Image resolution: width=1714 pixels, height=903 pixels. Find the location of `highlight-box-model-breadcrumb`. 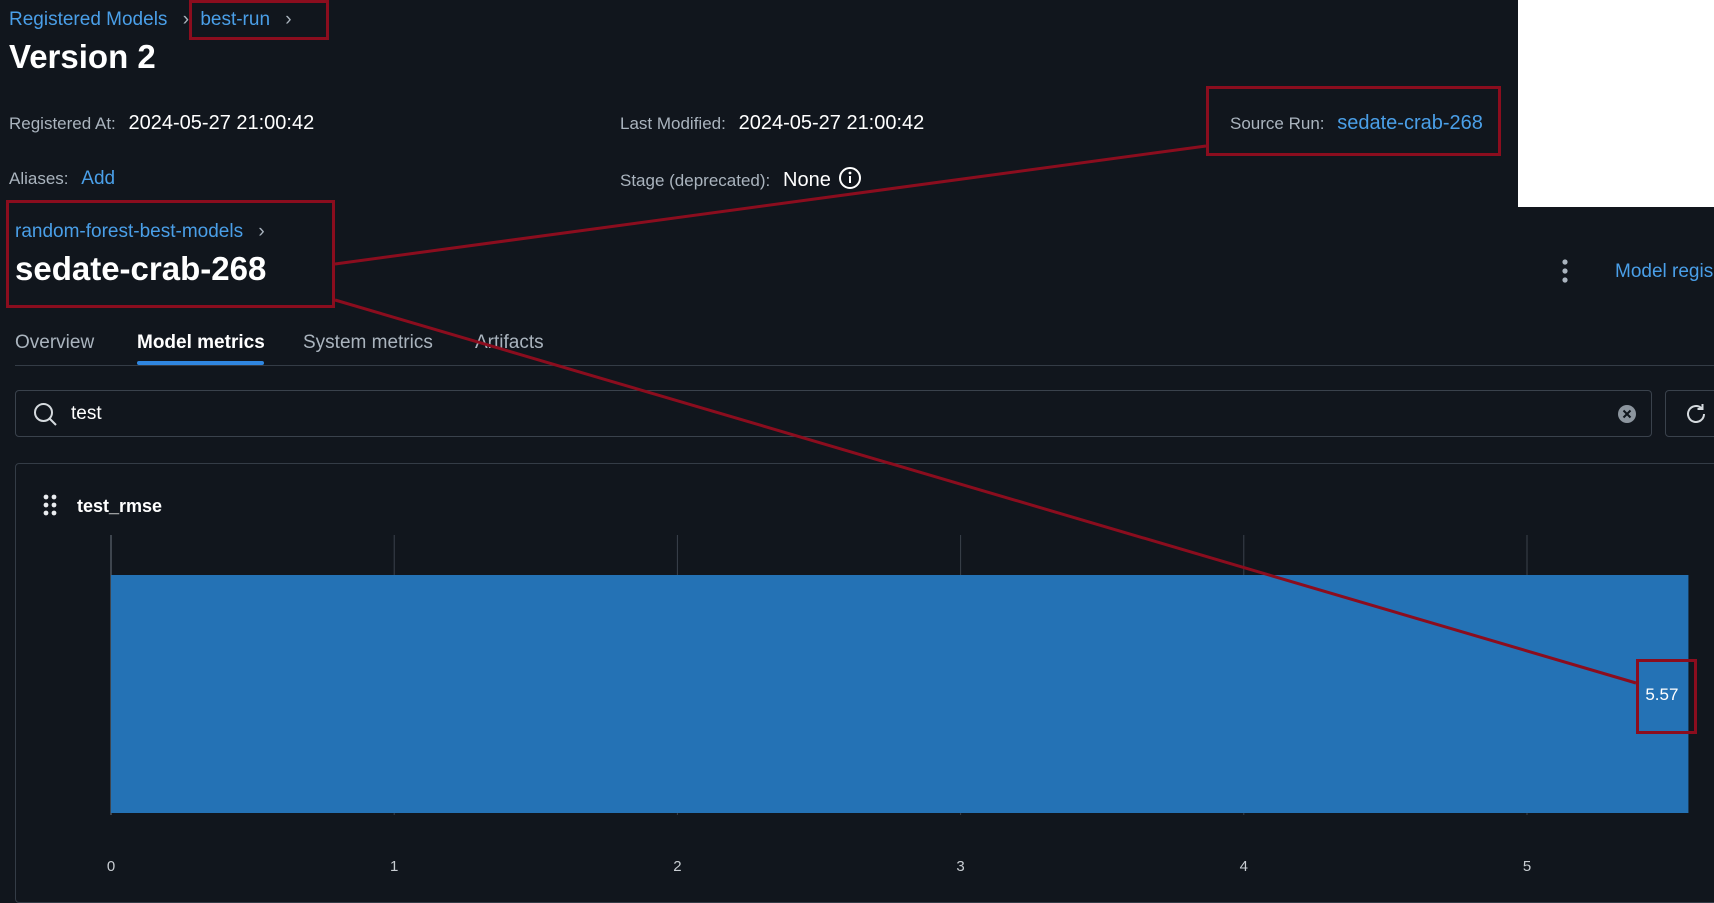

highlight-box-model-breadcrumb is located at coordinates (259, 20).